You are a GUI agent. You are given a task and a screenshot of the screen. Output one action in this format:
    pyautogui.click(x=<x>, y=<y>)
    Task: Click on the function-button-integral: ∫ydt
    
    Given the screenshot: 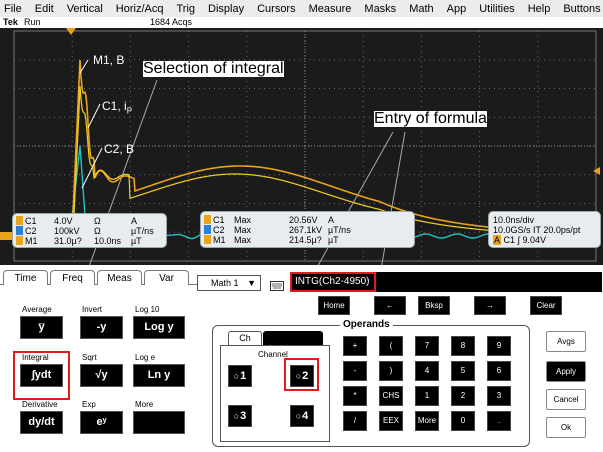 What is the action you would take?
    pyautogui.click(x=41, y=375)
    